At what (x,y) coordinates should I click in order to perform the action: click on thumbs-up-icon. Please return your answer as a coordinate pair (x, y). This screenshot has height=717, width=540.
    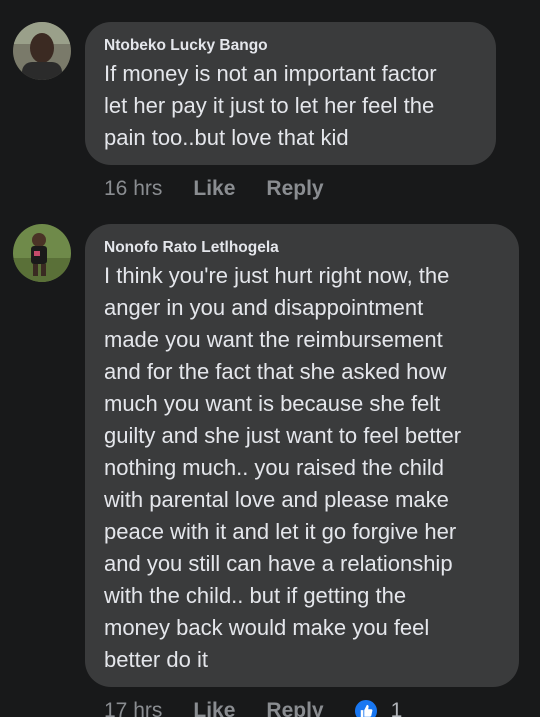
    Looking at the image, I should click on (365, 707).